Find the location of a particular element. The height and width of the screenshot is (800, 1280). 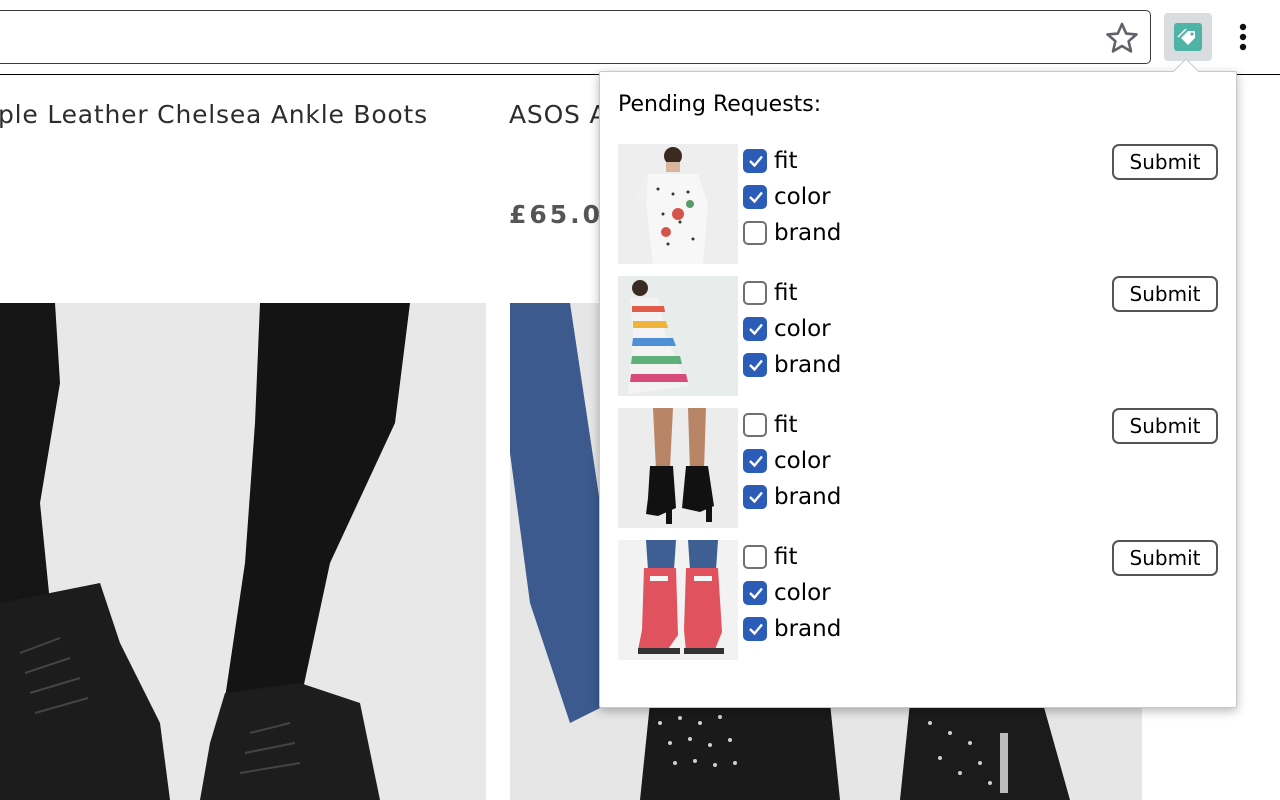

extension-button is located at coordinates (1188, 37).